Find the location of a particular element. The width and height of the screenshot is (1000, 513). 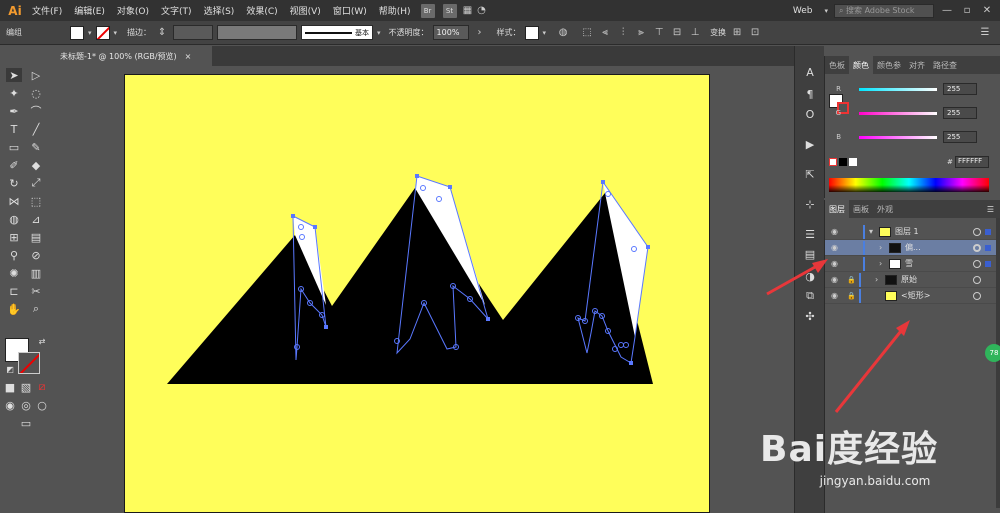

align-to-icon: ⬚ is located at coordinates (587, 33).